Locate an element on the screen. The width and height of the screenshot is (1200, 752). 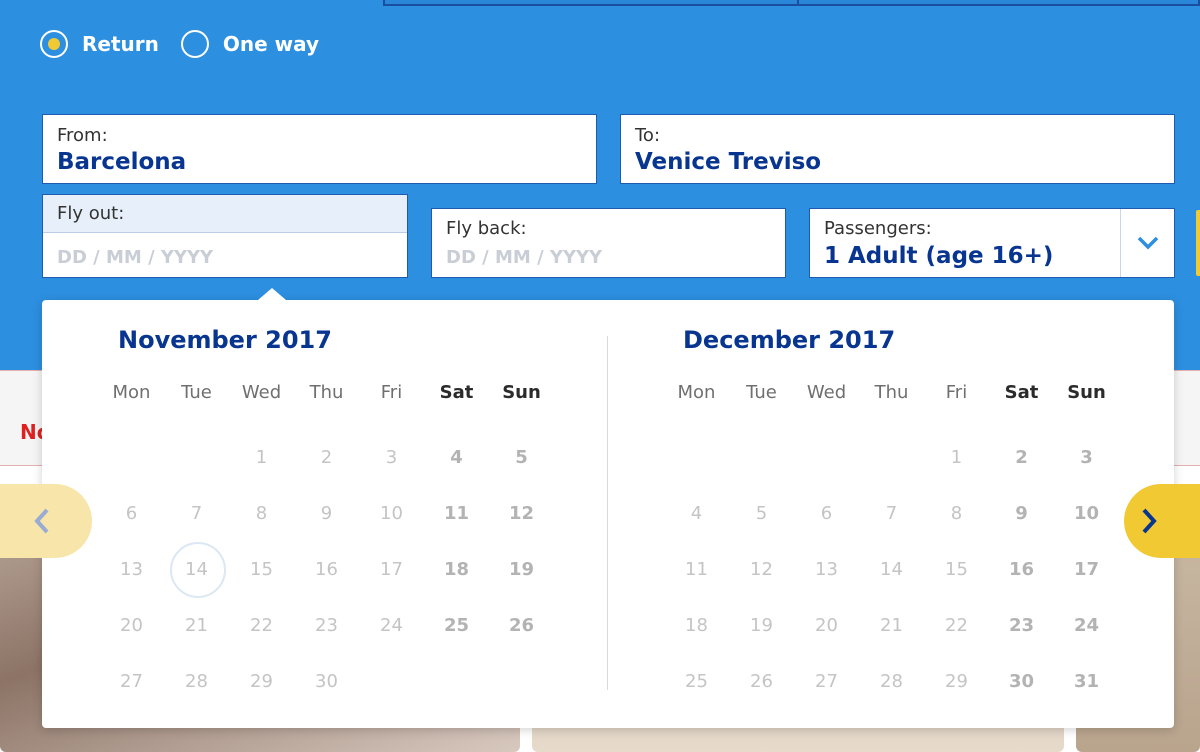
to-field: To: Venice Treviso is located at coordinates (897, 149).